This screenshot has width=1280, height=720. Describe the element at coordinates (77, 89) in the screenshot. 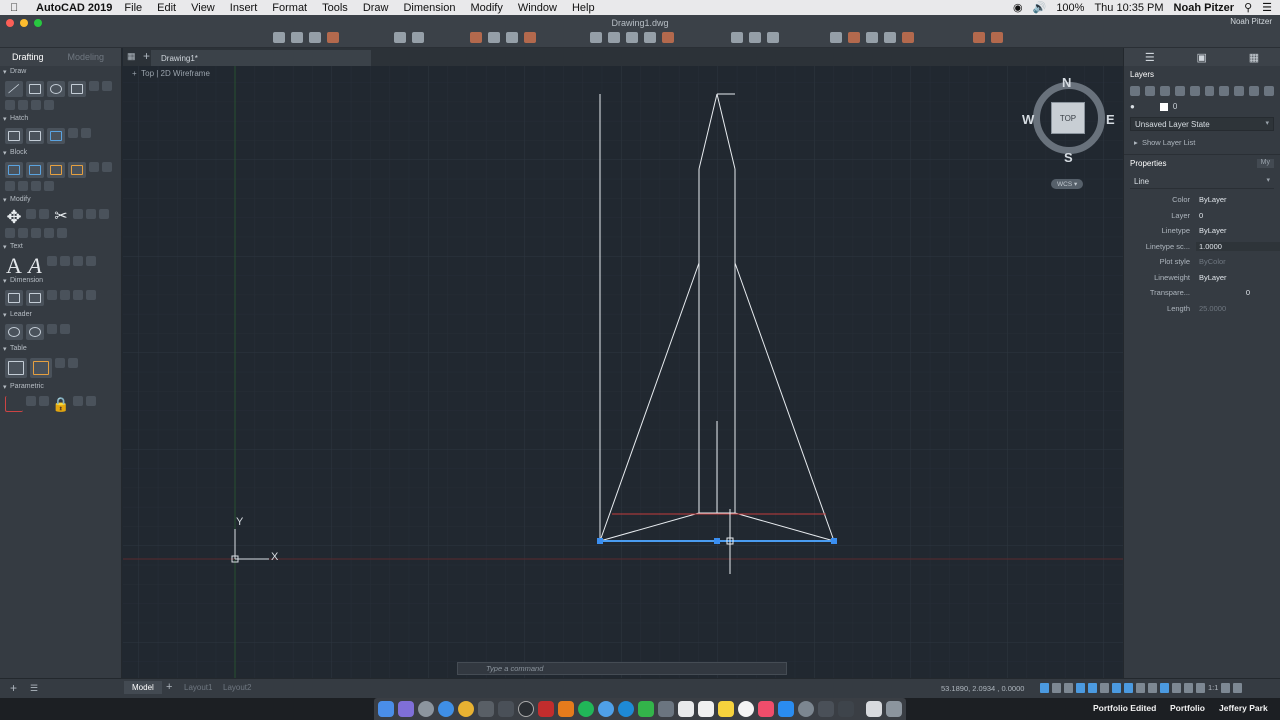

I see `rectangle-tool-icon` at that location.